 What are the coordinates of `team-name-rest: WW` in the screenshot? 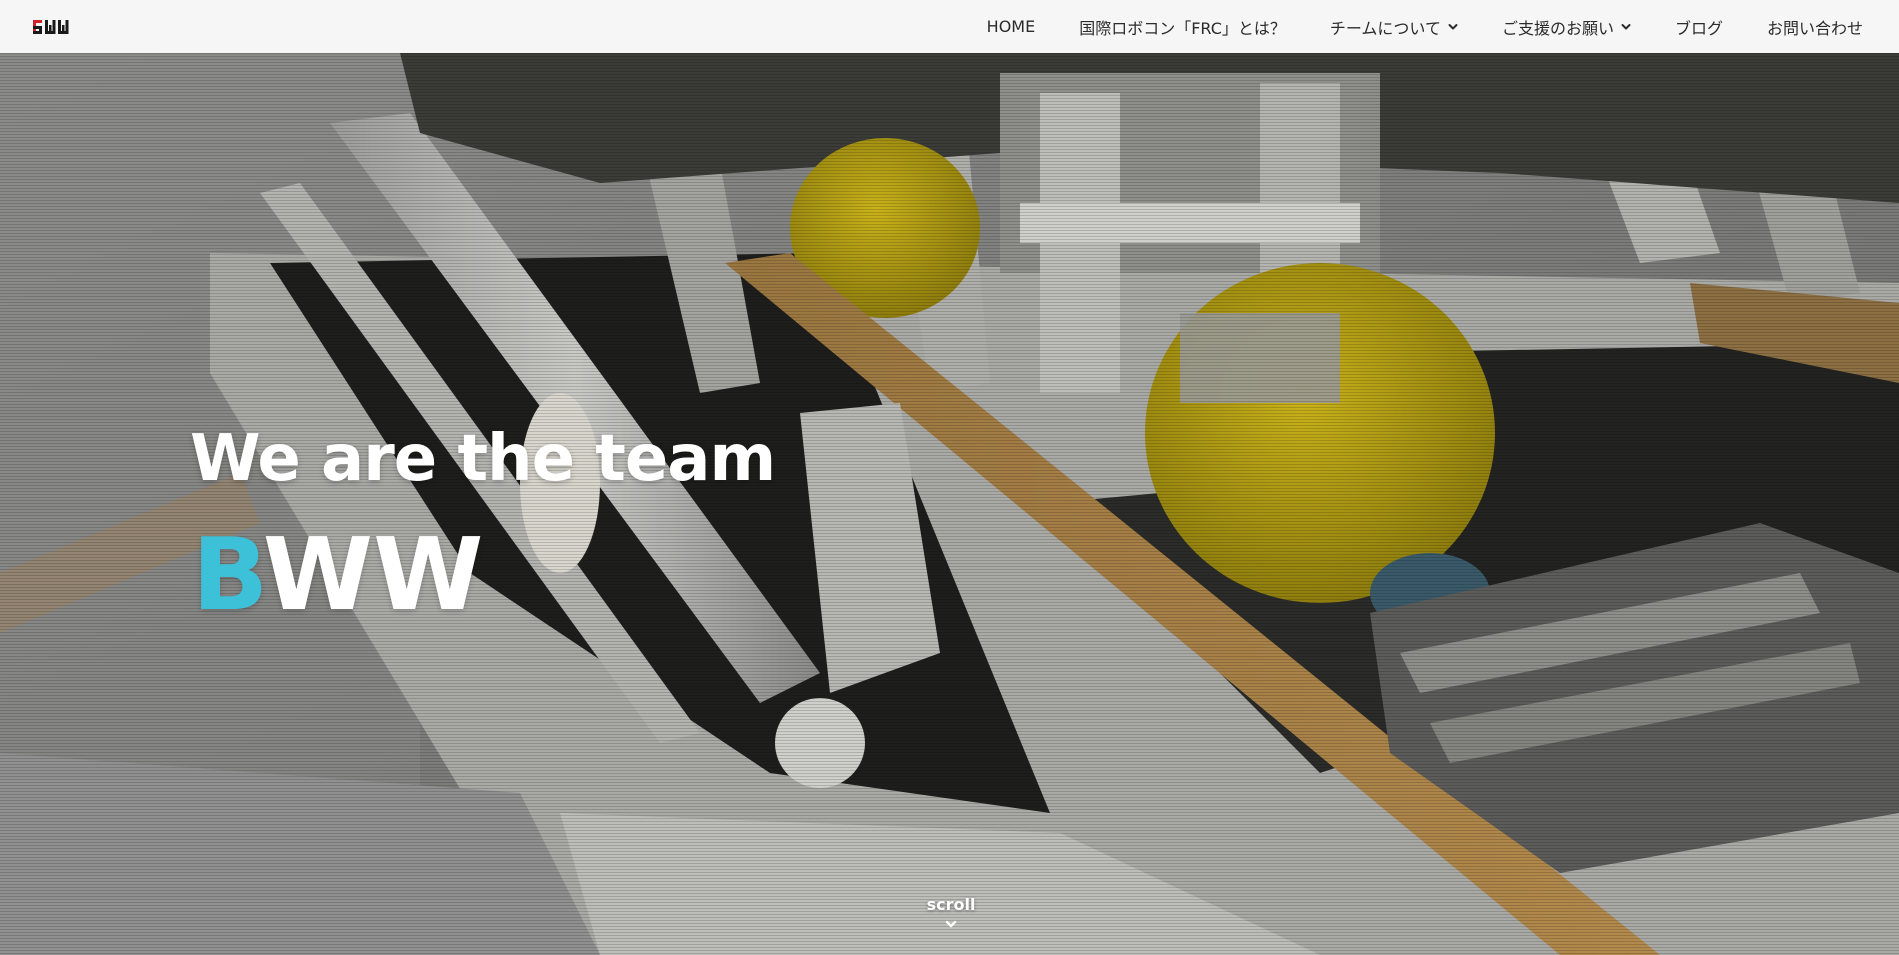 It's located at (373, 574).